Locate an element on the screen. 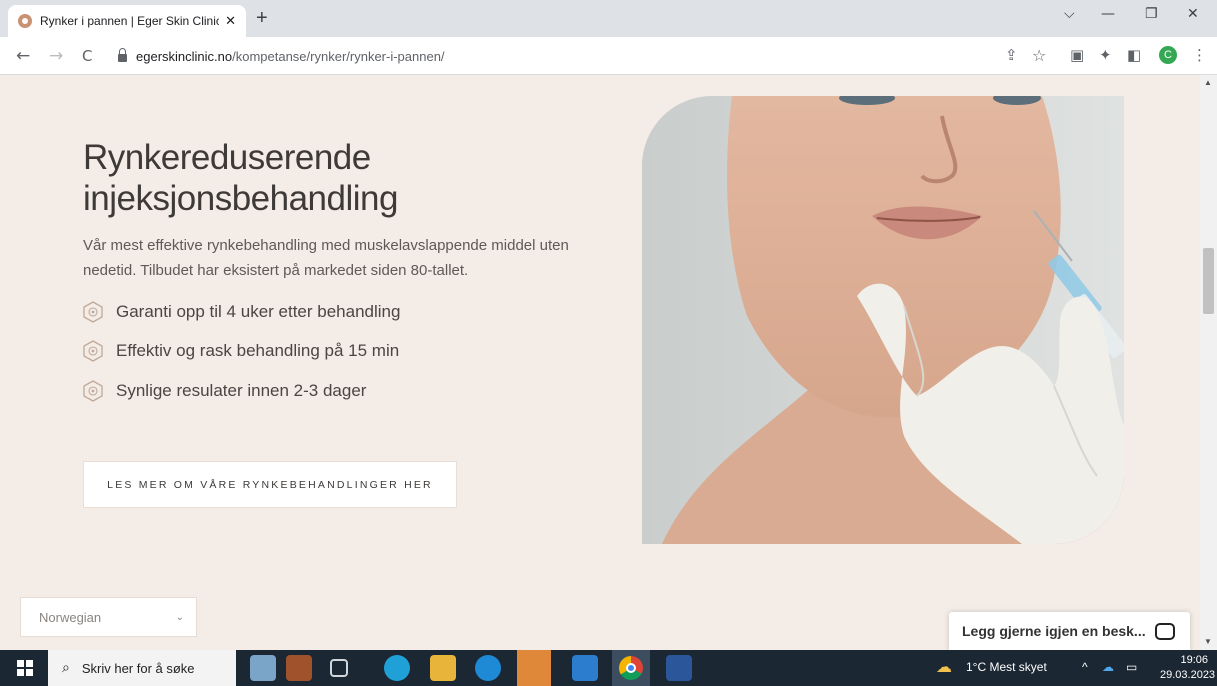 This screenshot has width=1217, height=686. skype-icon is located at coordinates (488, 668).